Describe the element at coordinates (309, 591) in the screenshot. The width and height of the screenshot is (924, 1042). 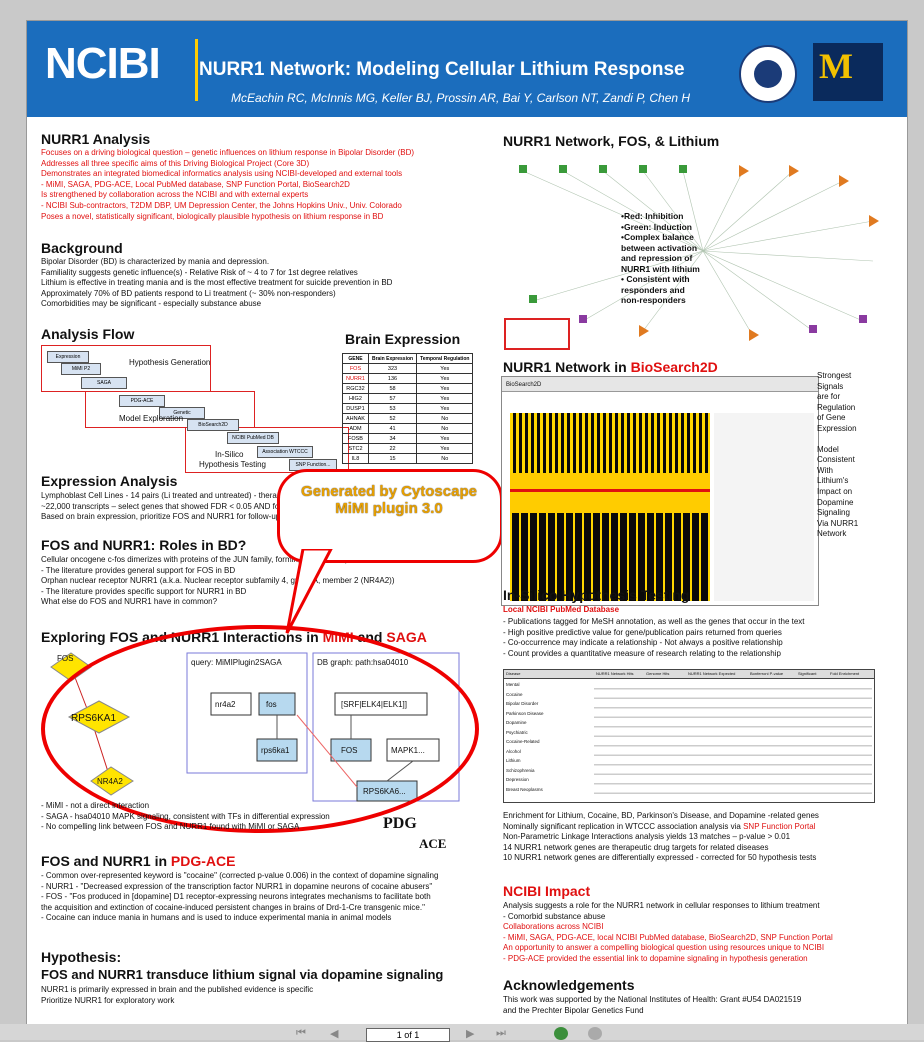
I see `callout-pointer` at that location.